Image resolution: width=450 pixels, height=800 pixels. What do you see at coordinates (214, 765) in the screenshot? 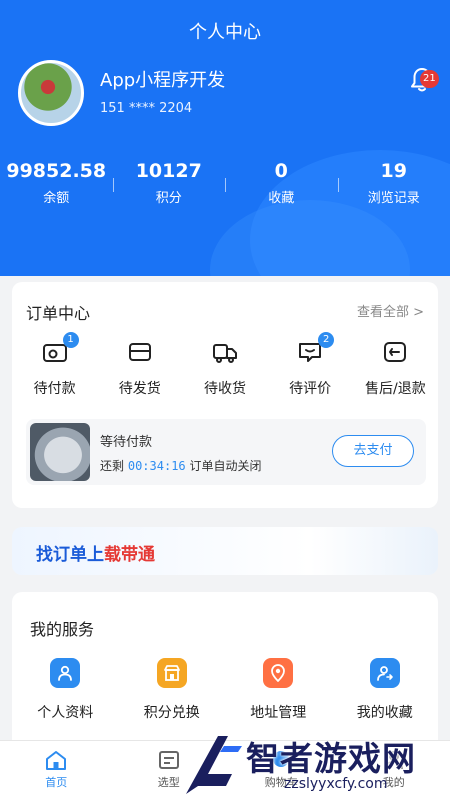
I see `watermark-logo-icon` at bounding box center [214, 765].